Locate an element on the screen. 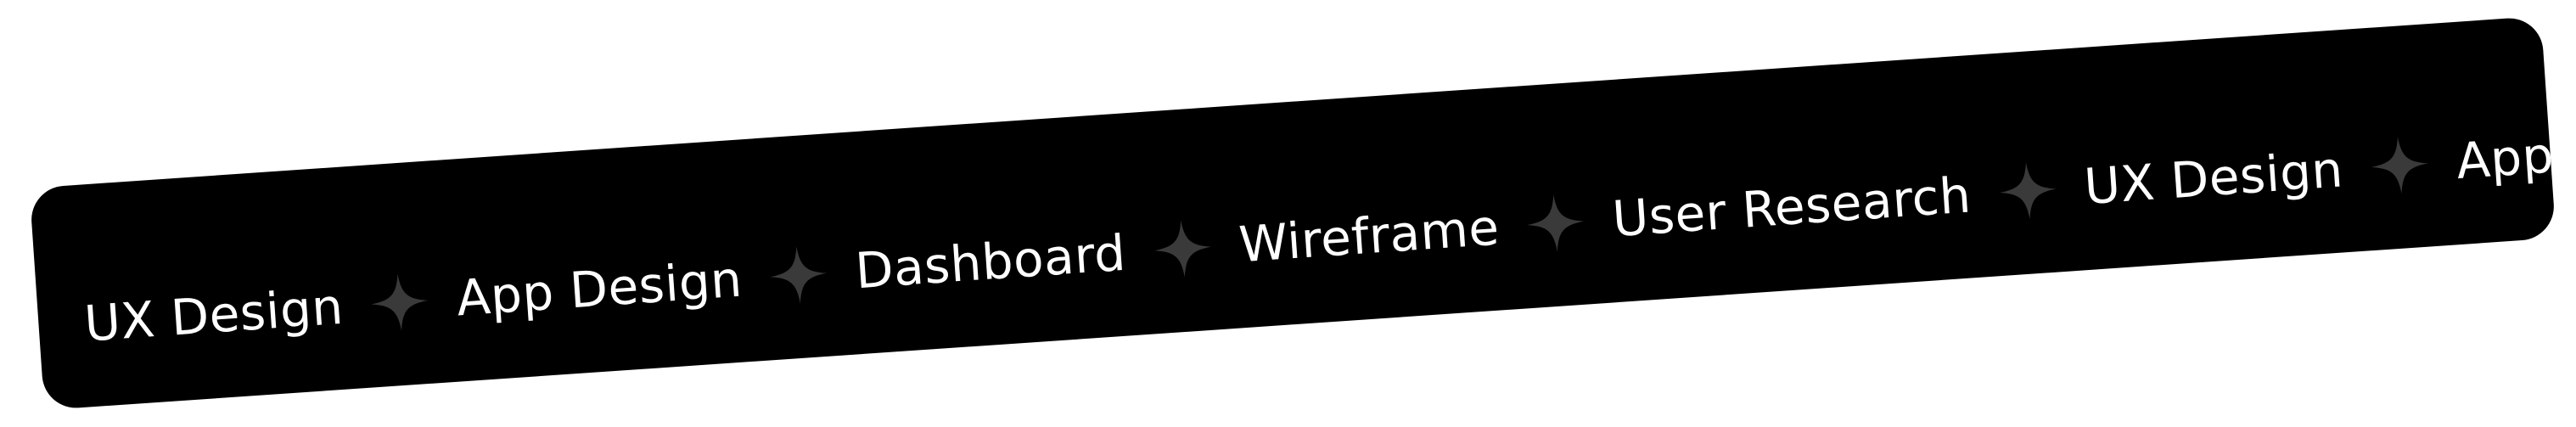  ticker-item: App Design is located at coordinates (599, 289).